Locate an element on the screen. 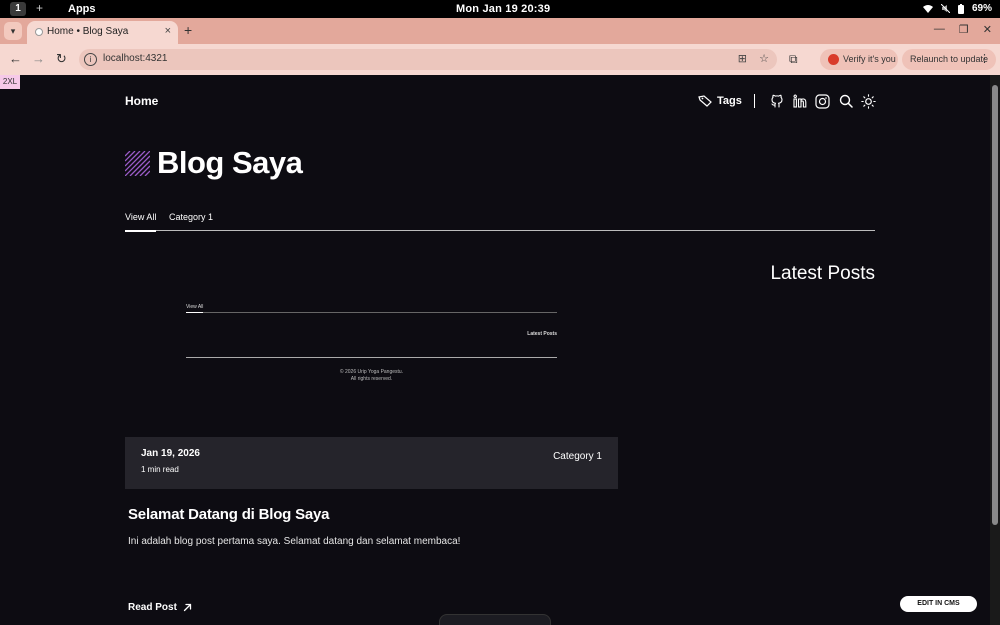  relaunch-label: Relaunch to update is located at coordinates (949, 59).